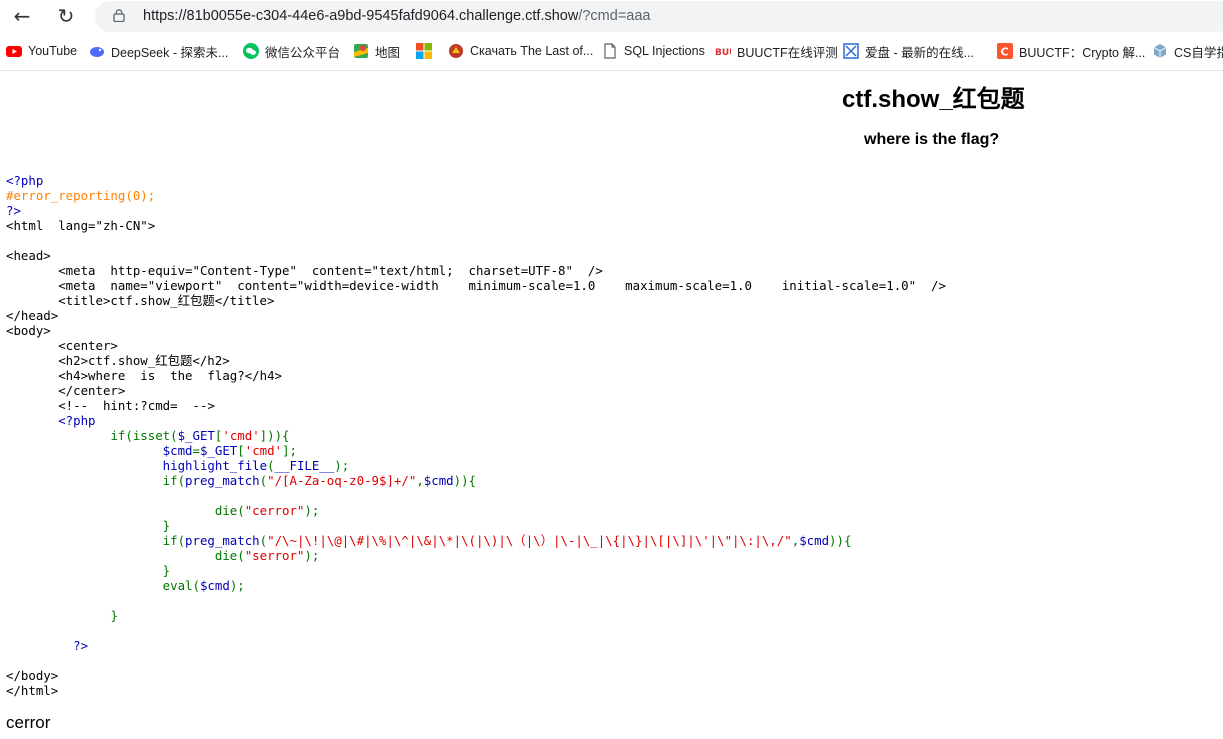 The image size is (1223, 739). What do you see at coordinates (361, 51) in the screenshot?
I see `maps-icon` at bounding box center [361, 51].